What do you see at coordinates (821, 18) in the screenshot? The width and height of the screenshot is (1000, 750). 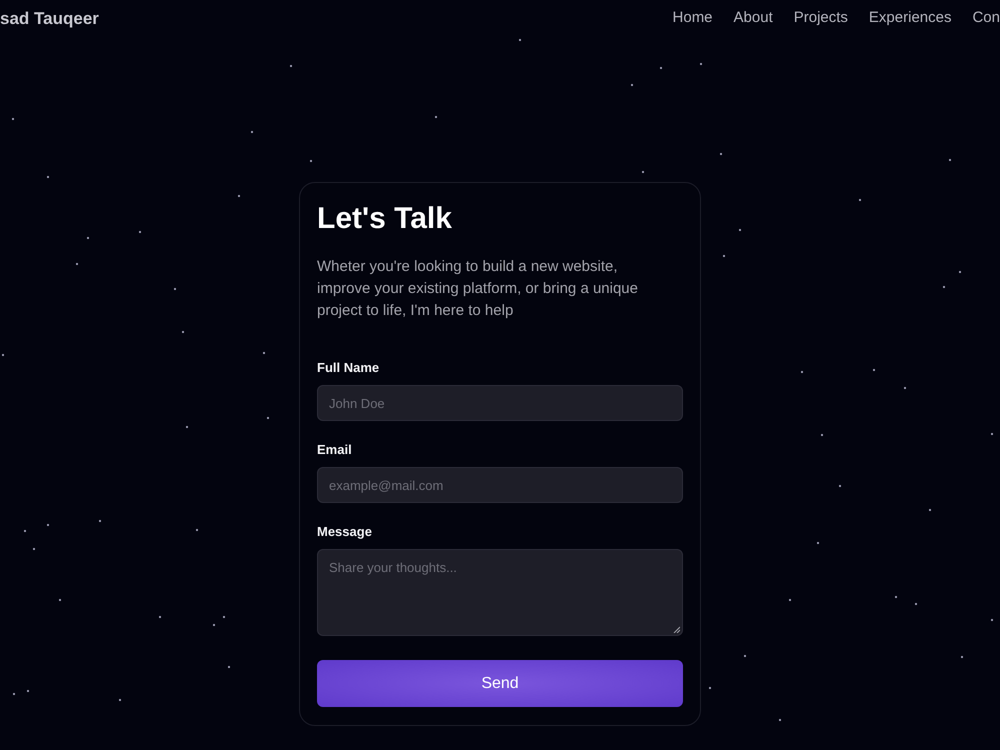 I see `nav-link: Projects` at bounding box center [821, 18].